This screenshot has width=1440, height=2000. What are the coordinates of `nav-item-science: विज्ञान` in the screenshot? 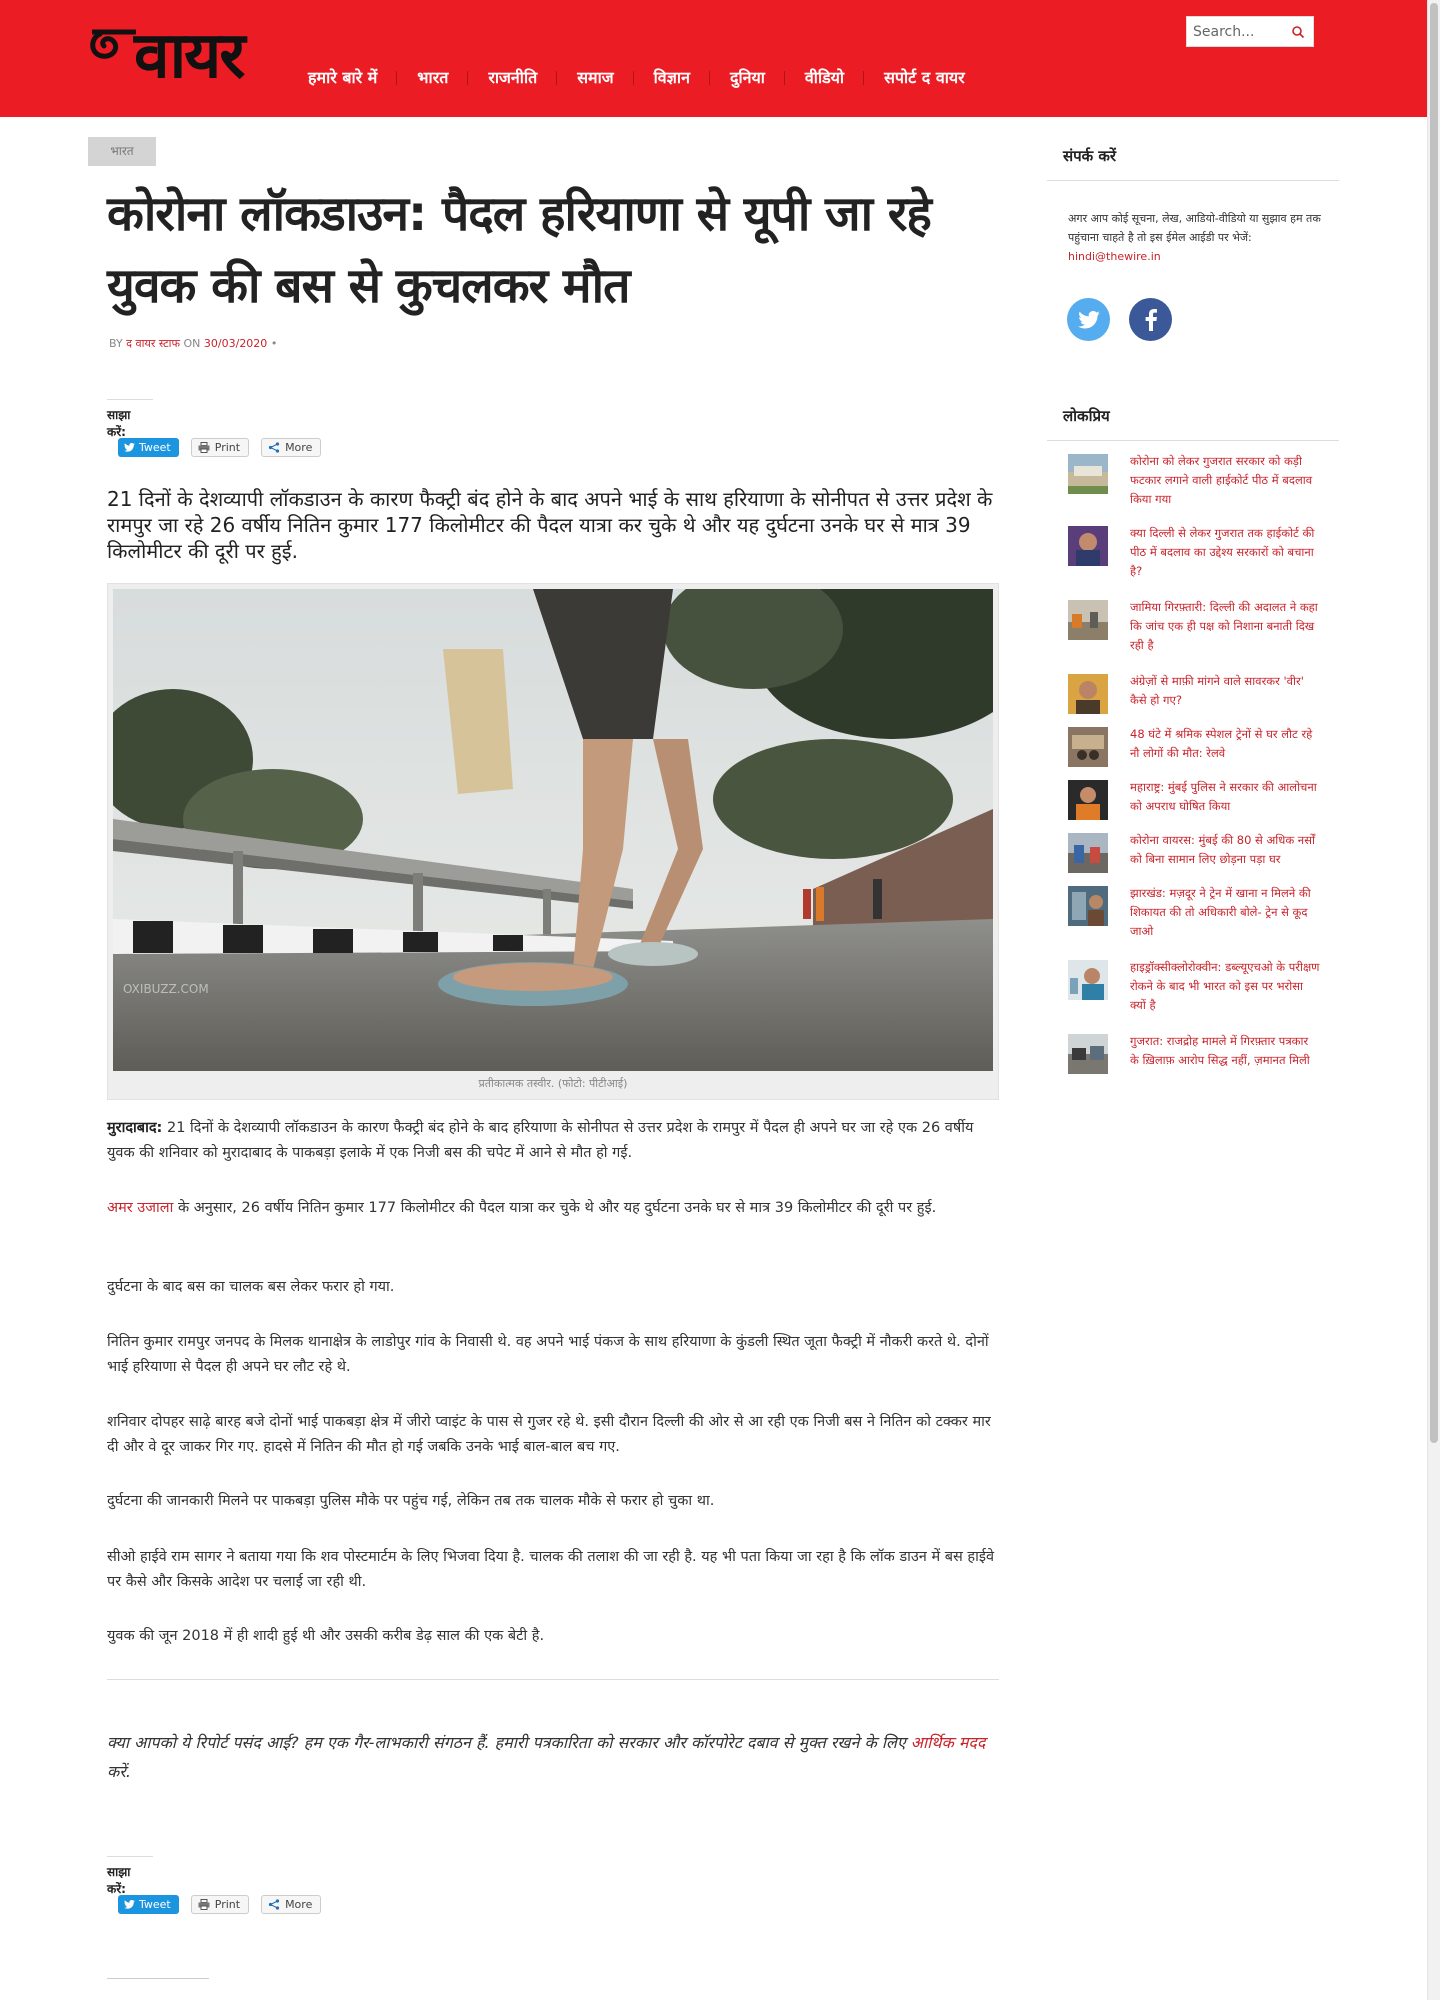 It's located at (671, 77).